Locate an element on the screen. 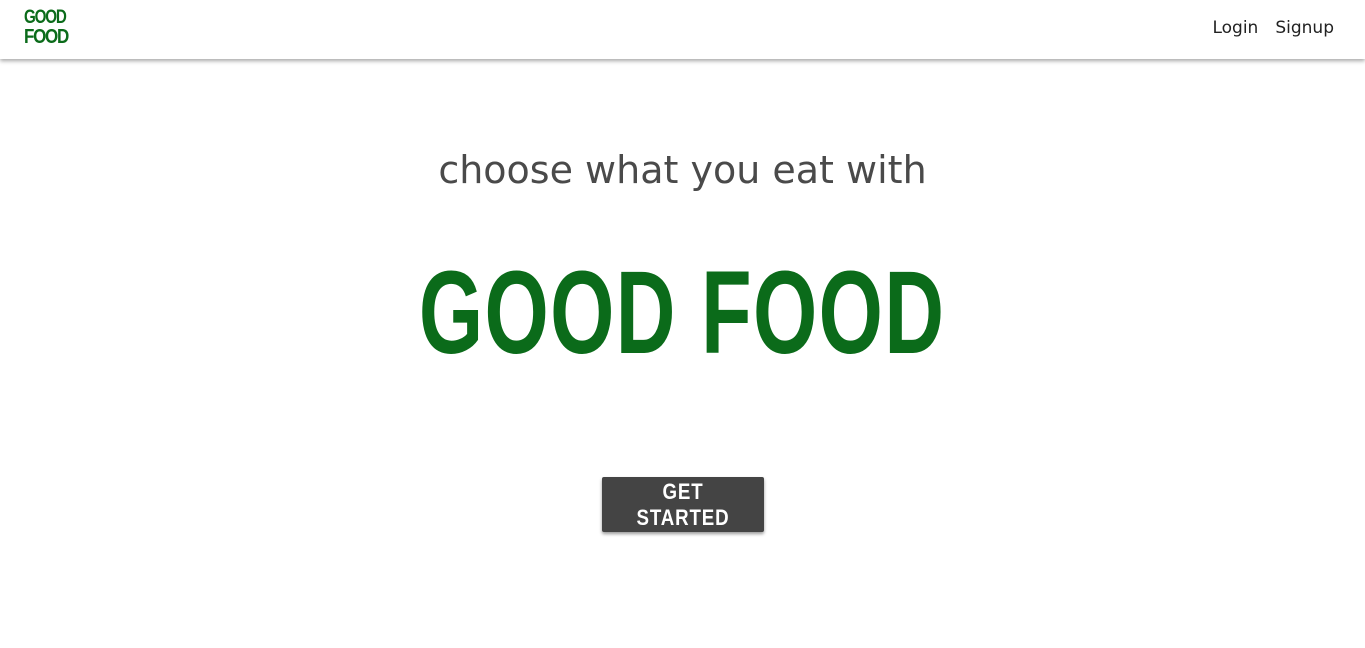  login-link: Login is located at coordinates (1235, 28).